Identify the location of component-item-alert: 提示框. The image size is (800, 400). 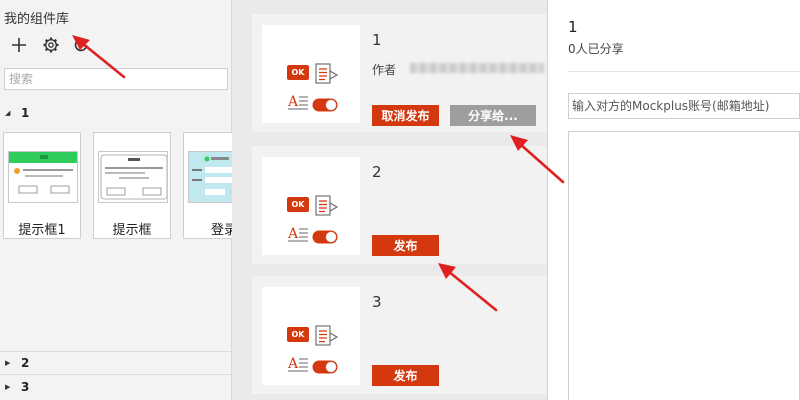
(132, 185).